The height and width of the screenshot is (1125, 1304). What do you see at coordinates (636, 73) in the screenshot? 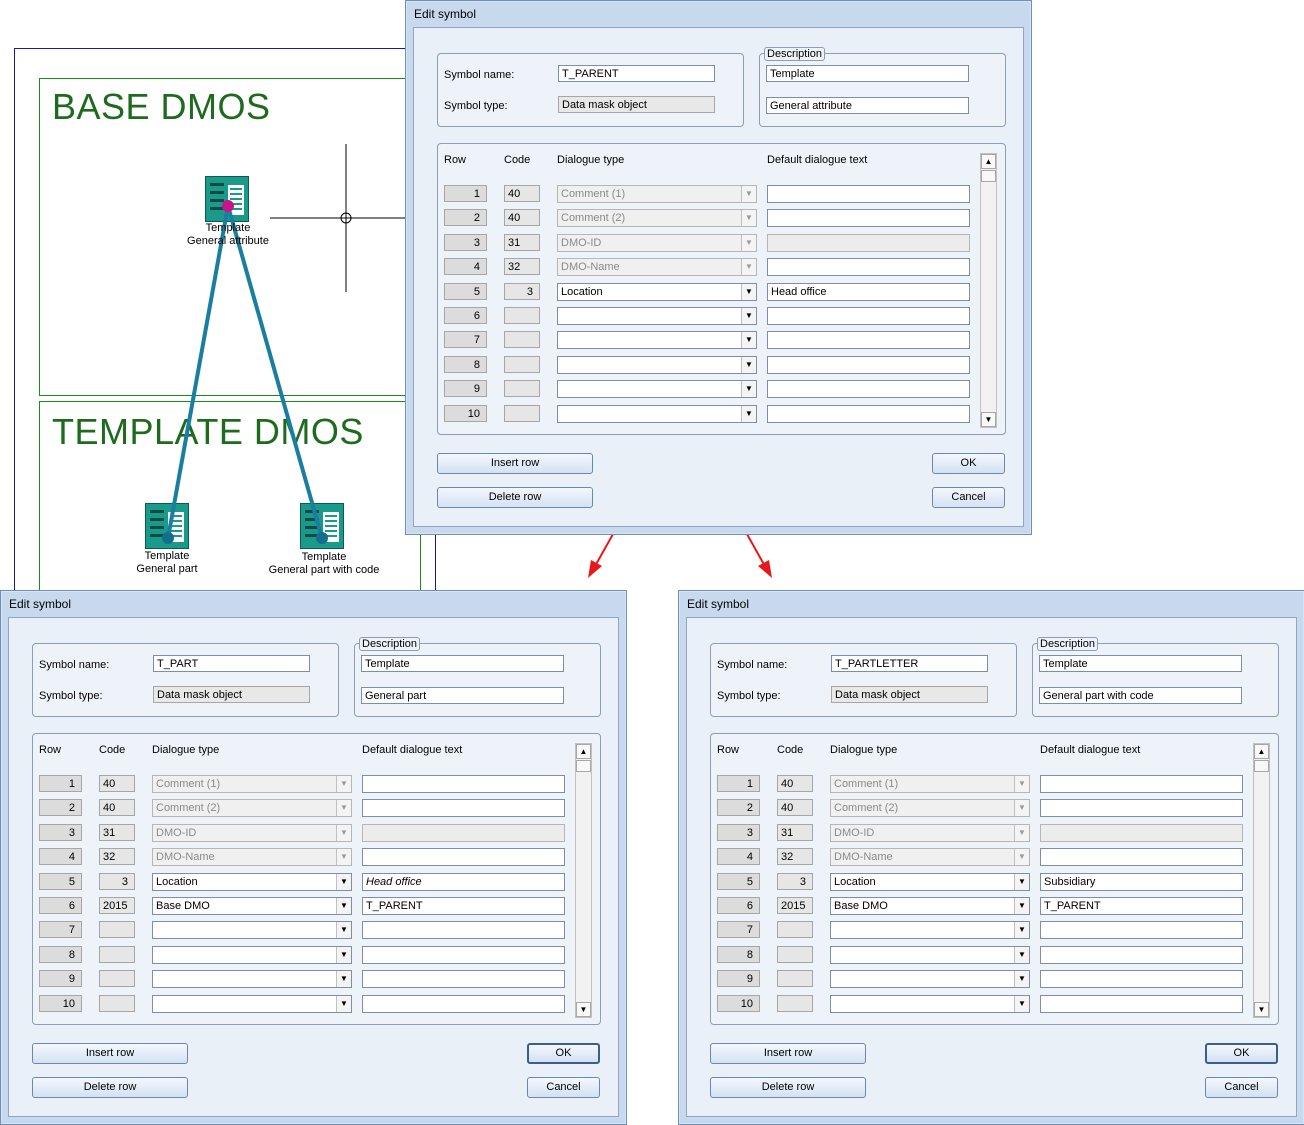
I see `symbol-name-field: T_PARENT` at bounding box center [636, 73].